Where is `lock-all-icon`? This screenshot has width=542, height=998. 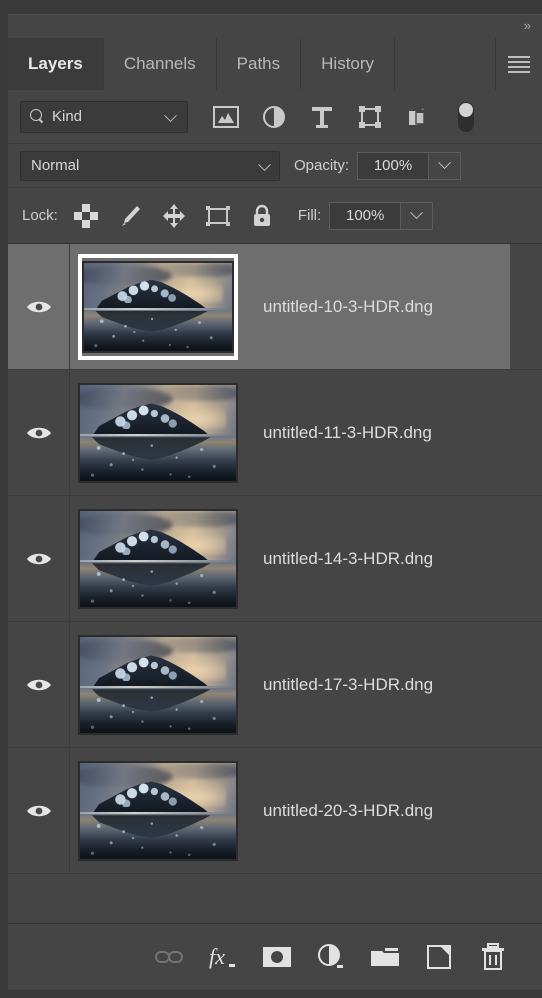 lock-all-icon is located at coordinates (262, 216).